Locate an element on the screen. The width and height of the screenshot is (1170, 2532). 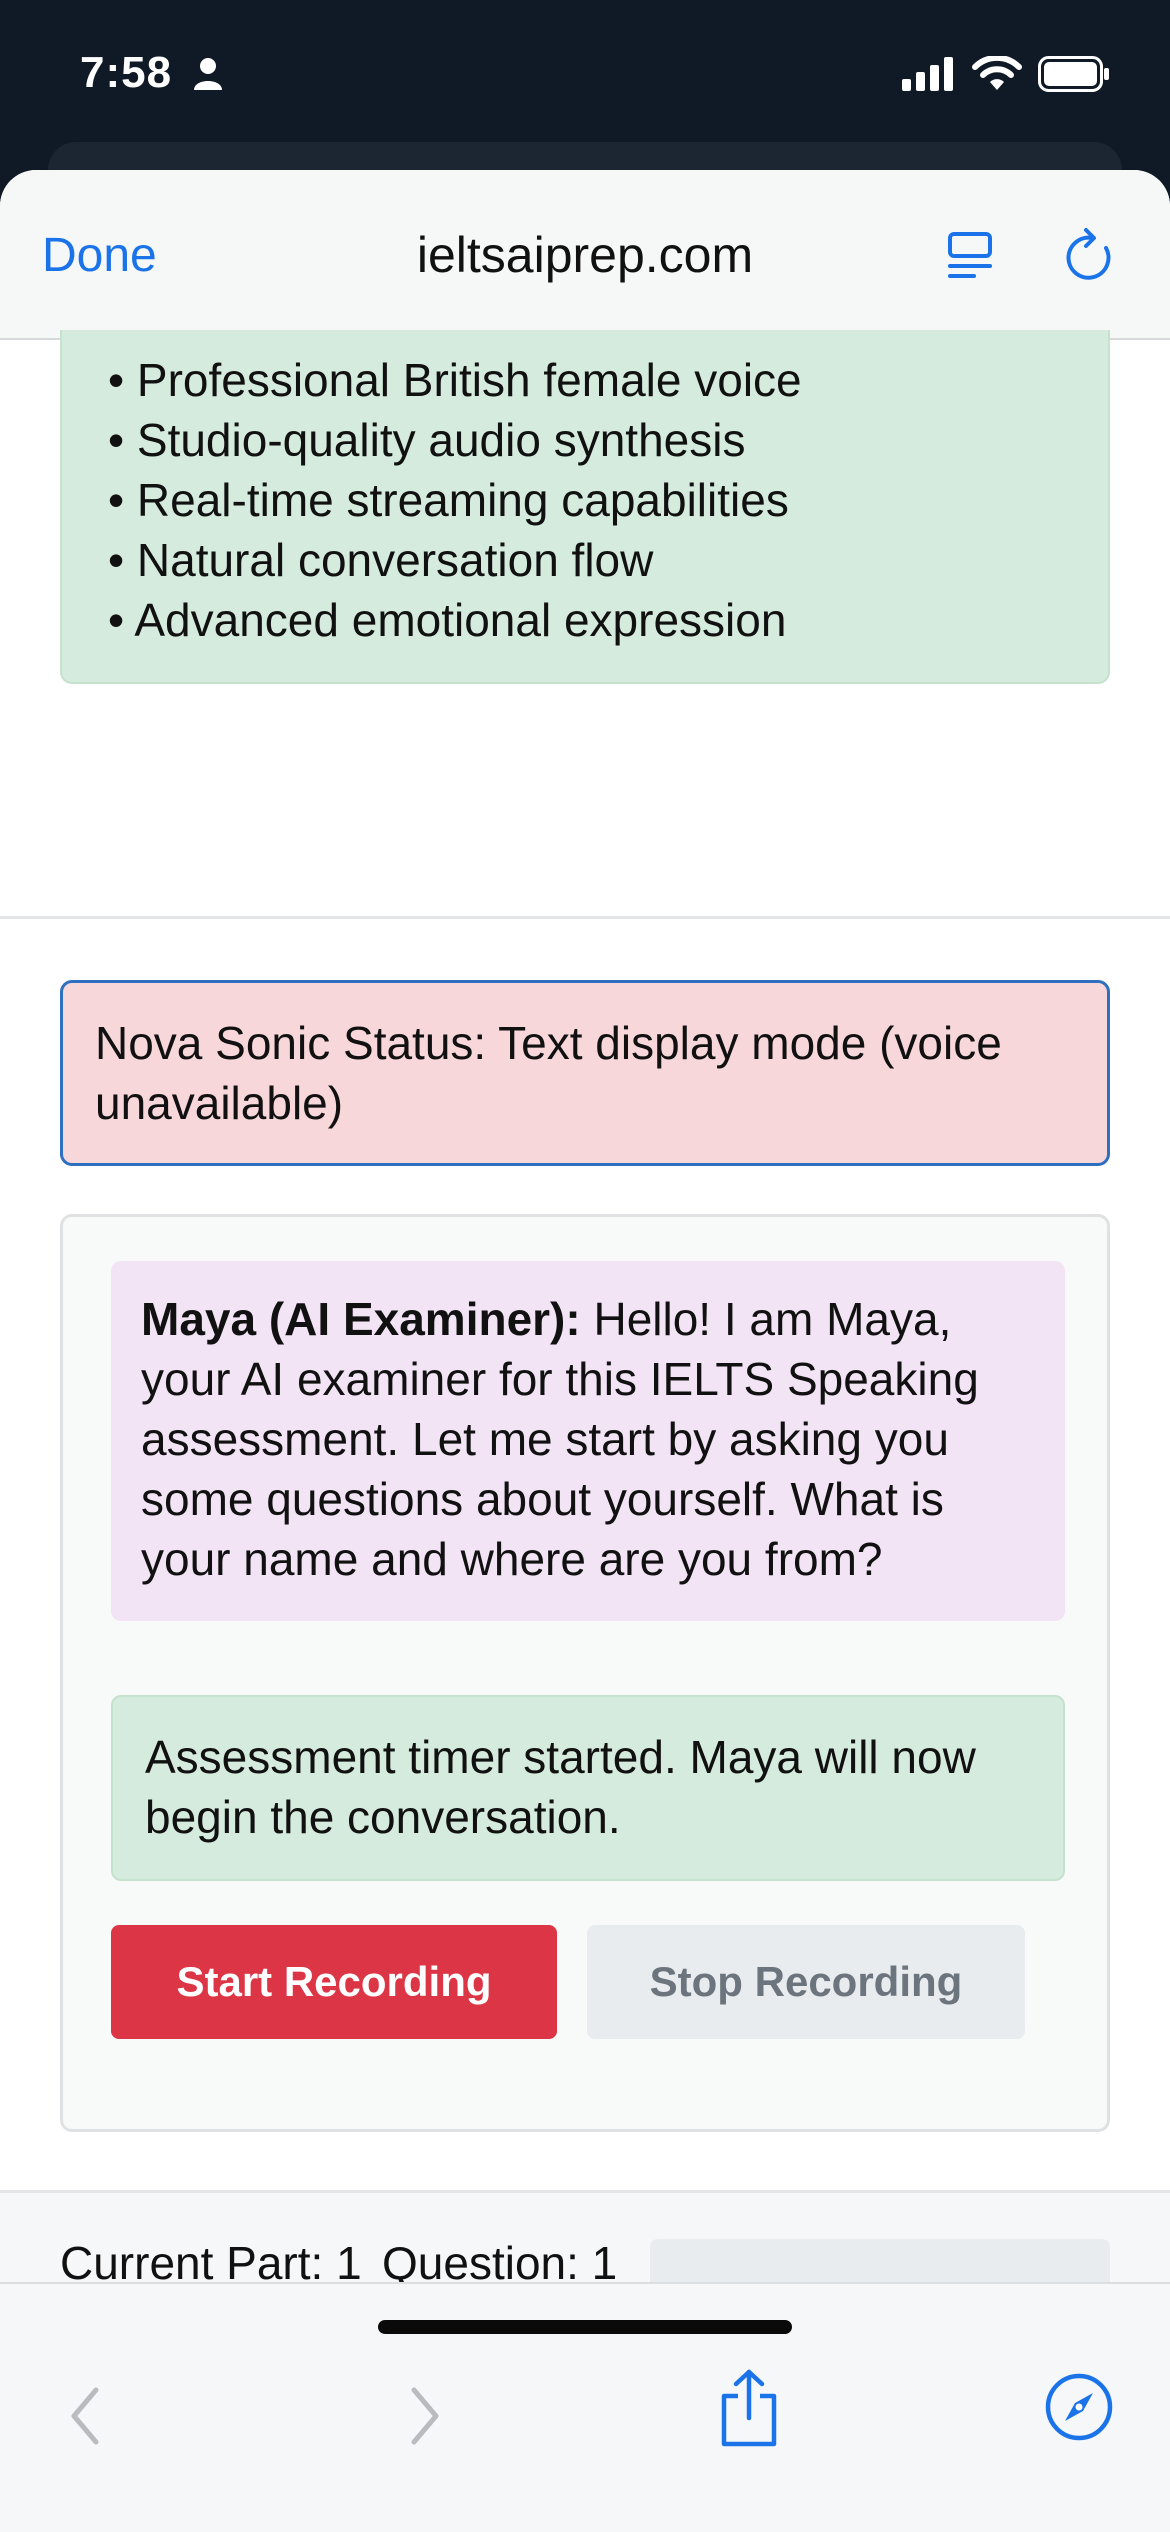
feature-item: Natural conversation flow is located at coordinates (608, 560).